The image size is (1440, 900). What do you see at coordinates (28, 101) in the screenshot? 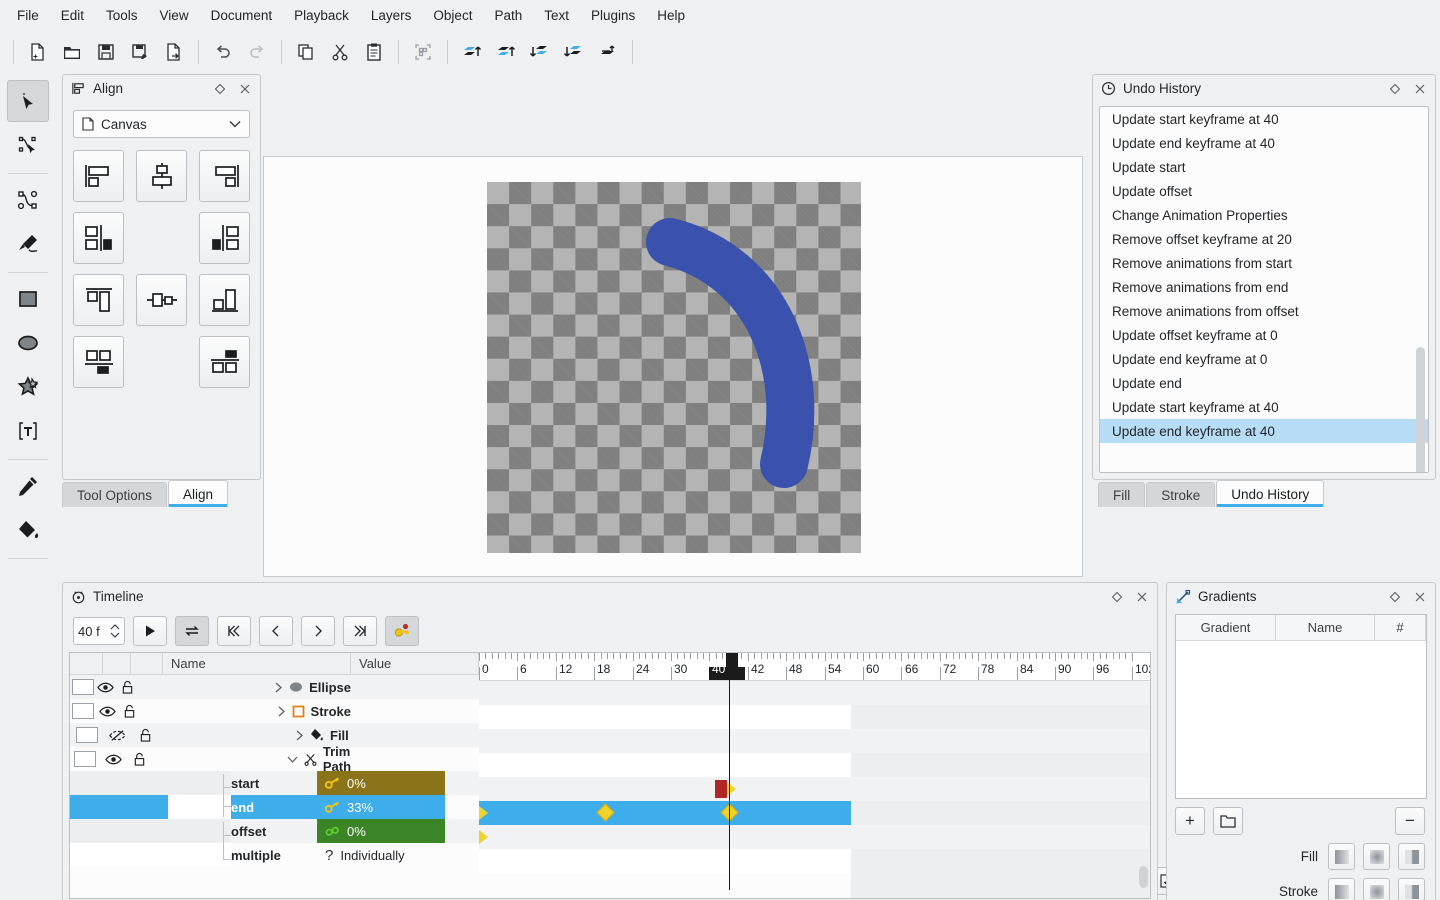
I see `select-tool` at bounding box center [28, 101].